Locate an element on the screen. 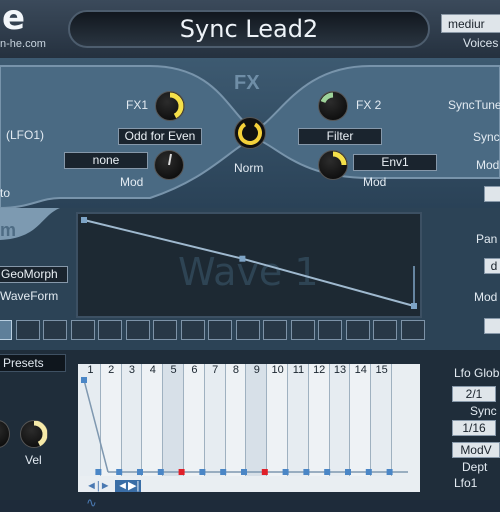 The width and height of the screenshot is (500, 512). pan-label: Pan is located at coordinates (487, 239).